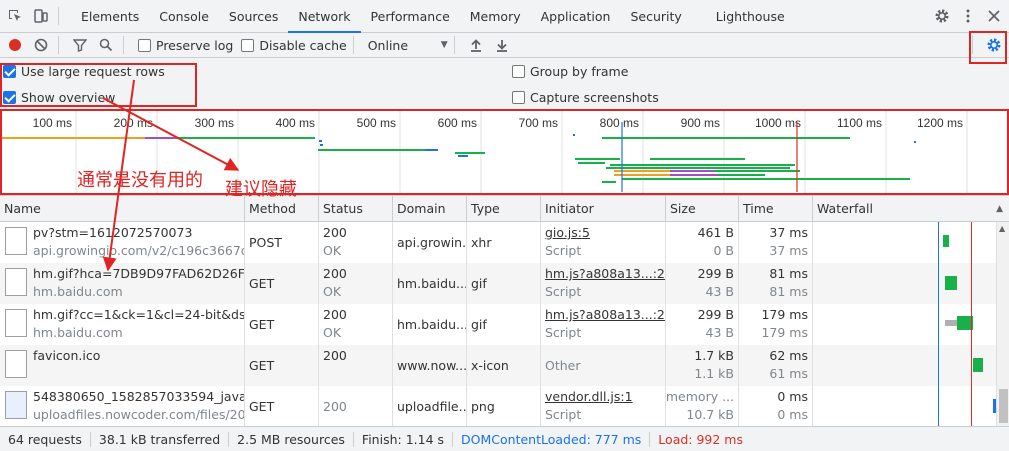 The width and height of the screenshot is (1009, 451). I want to click on filter-icon, so click(80, 45).